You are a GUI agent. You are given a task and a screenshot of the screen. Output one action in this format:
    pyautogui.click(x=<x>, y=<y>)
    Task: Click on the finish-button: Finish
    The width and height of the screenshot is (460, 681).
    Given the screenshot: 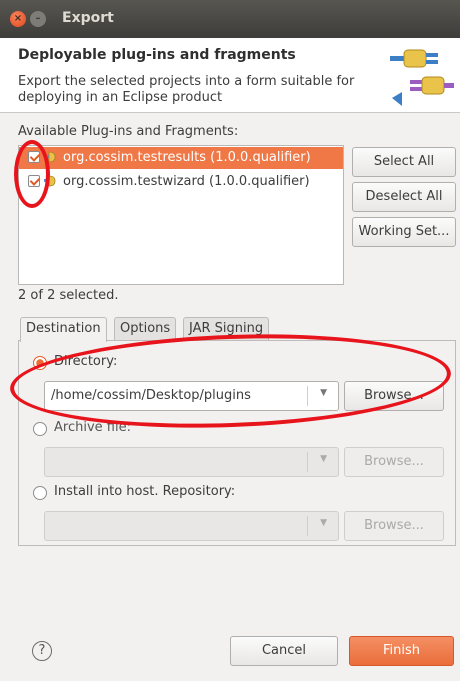 What is the action you would take?
    pyautogui.click(x=401, y=651)
    